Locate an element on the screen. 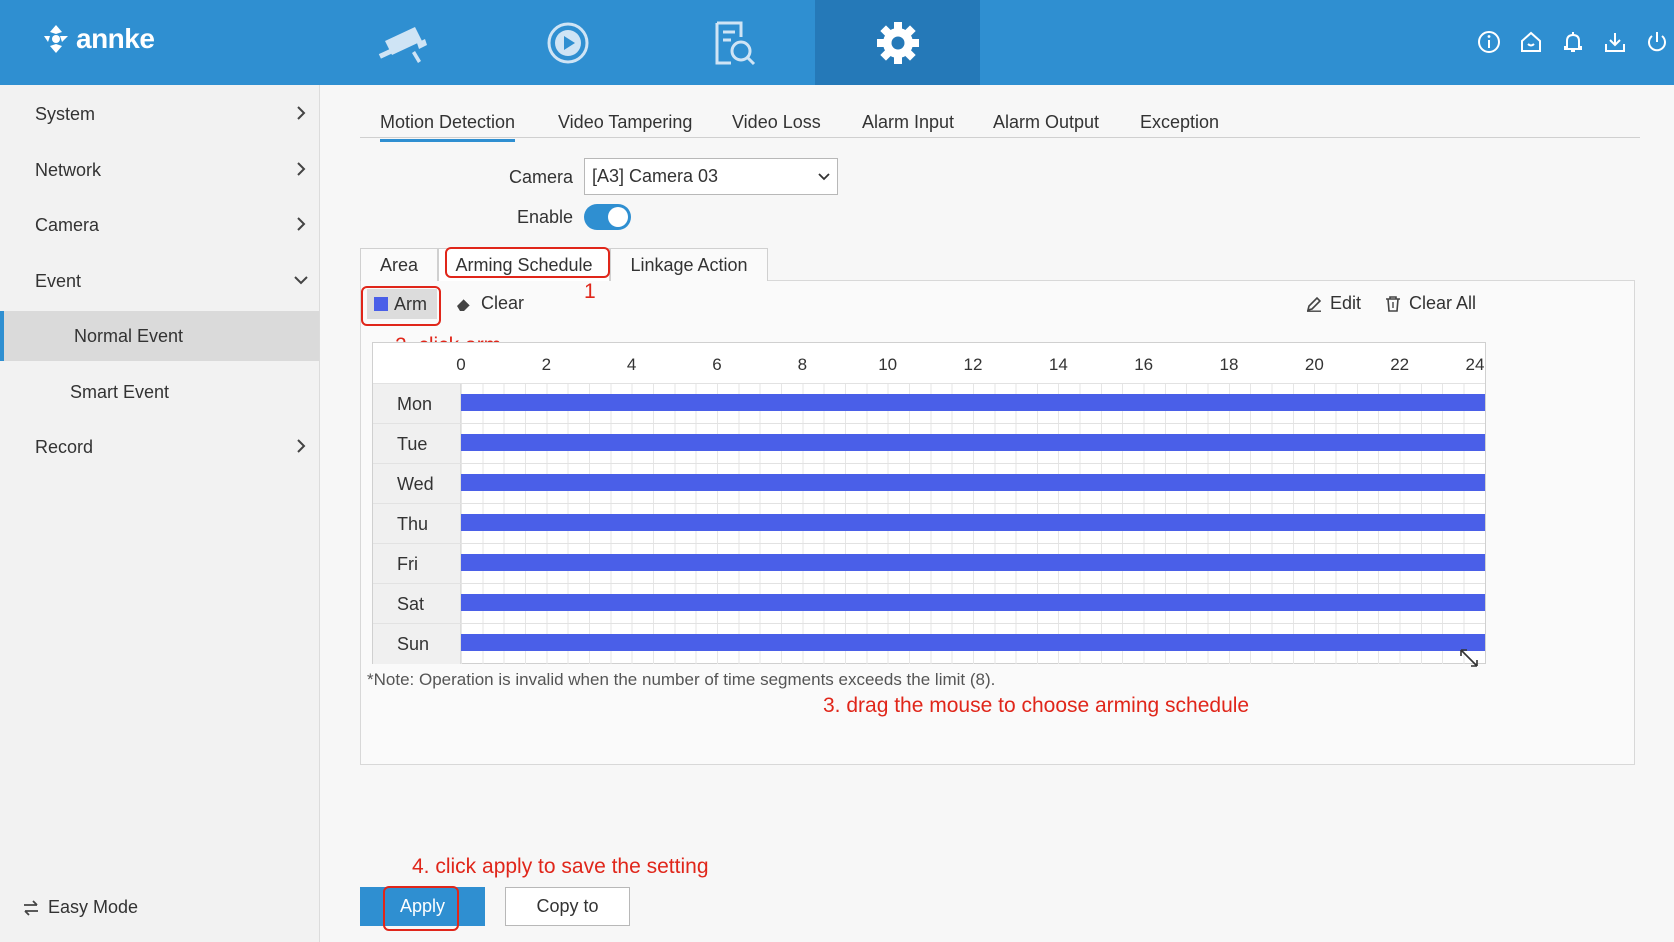 The width and height of the screenshot is (1674, 942). playback-icon is located at coordinates (567, 42).